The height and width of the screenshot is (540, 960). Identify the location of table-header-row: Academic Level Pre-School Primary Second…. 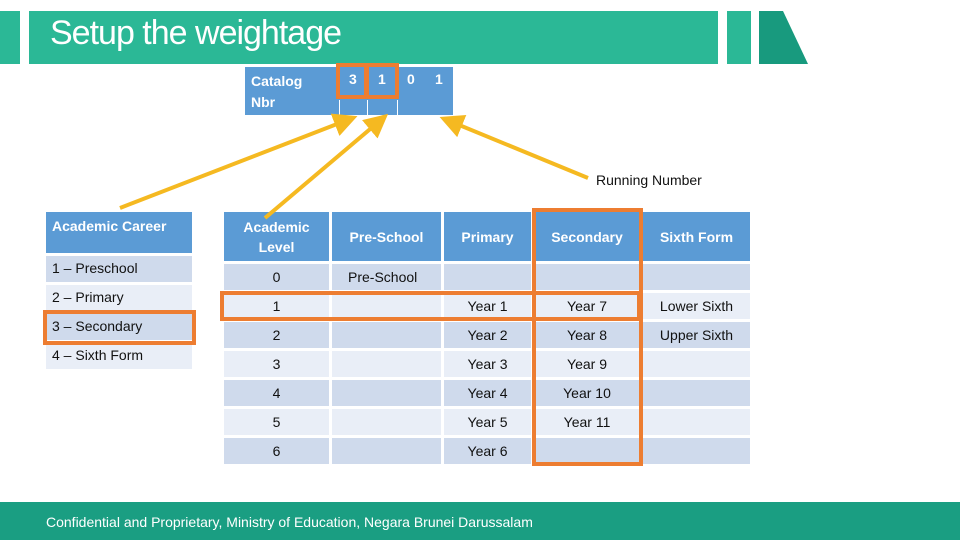
(487, 236).